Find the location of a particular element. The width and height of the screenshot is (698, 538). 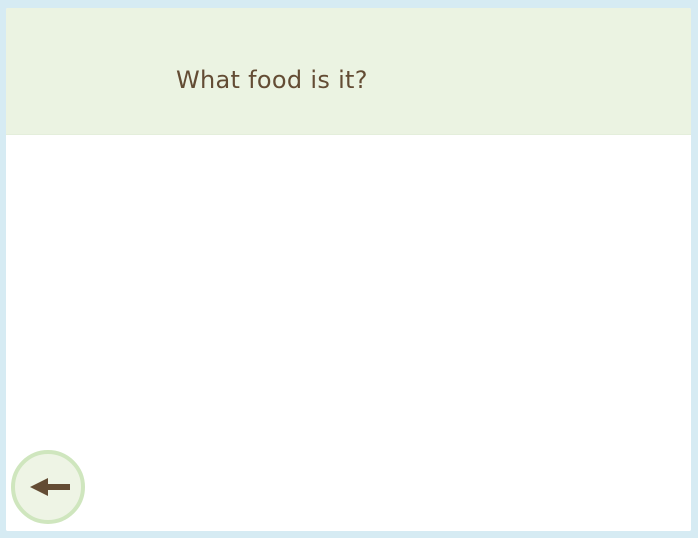

back-button is located at coordinates (48, 487).